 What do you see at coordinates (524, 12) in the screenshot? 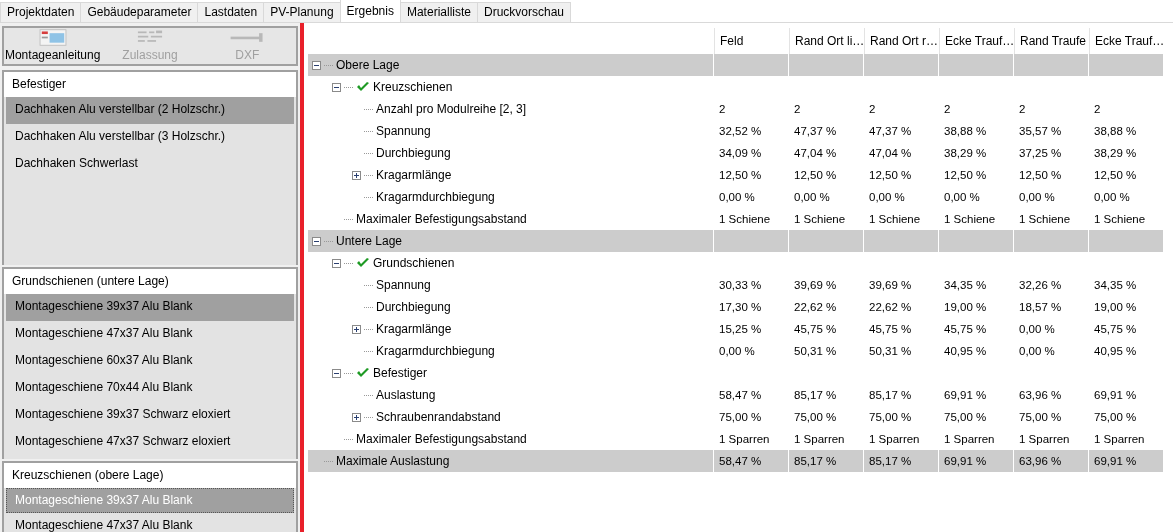
I see `tab: Druckvorschau` at bounding box center [524, 12].